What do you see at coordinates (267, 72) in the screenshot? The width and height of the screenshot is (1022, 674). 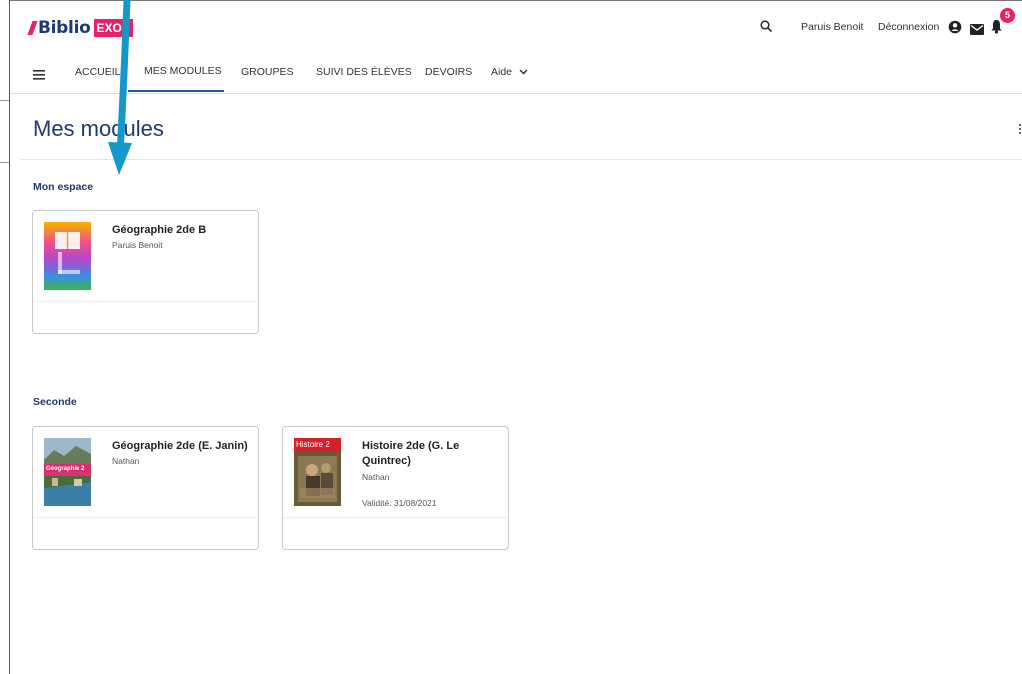 I see `nav-tab-groupes: GROUPES` at bounding box center [267, 72].